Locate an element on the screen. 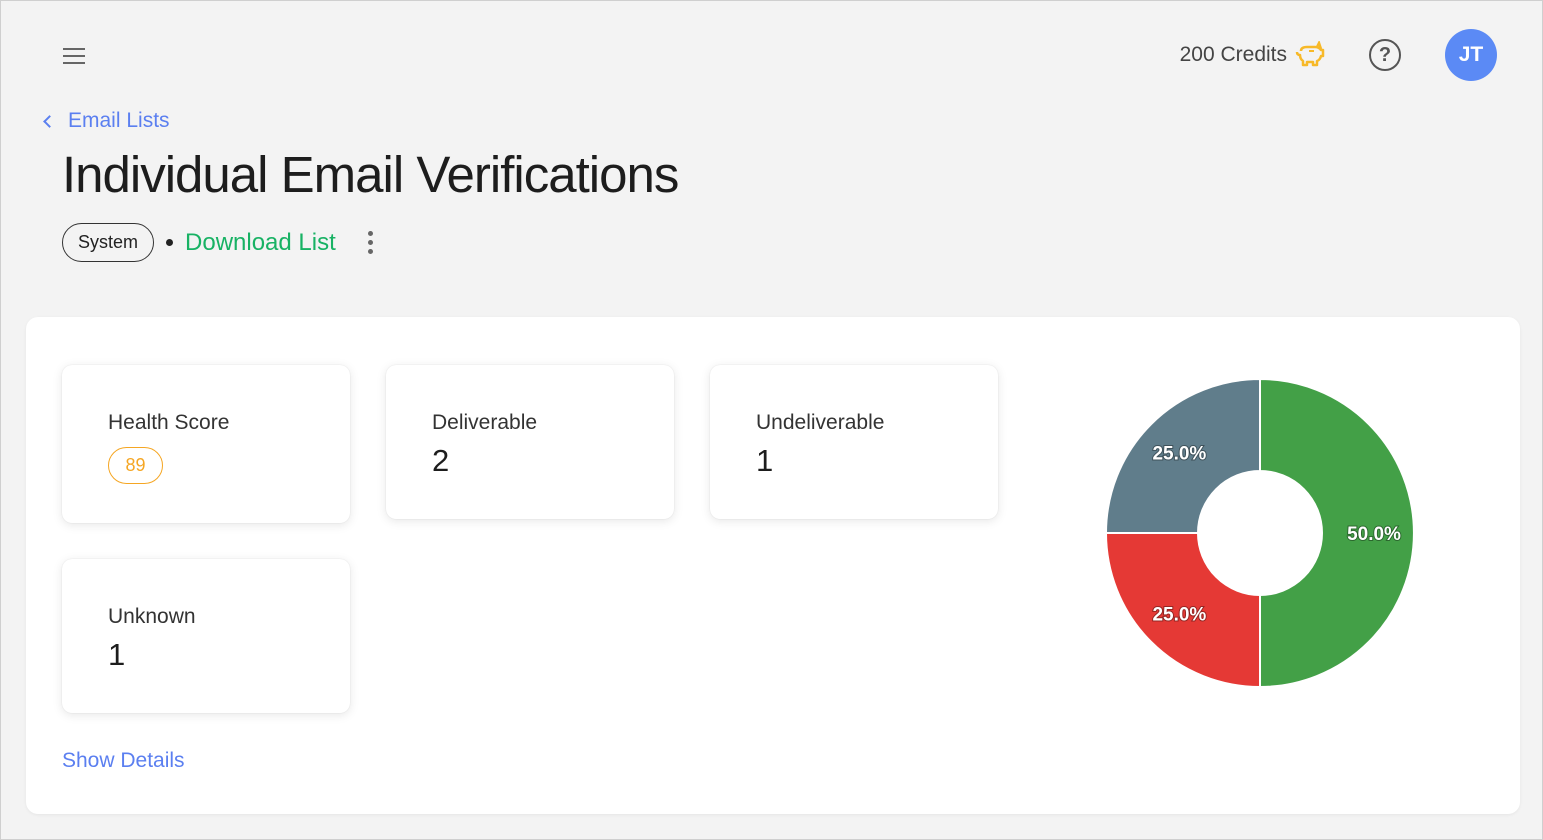 The image size is (1543, 840). back-link: Email Lists is located at coordinates (105, 121).